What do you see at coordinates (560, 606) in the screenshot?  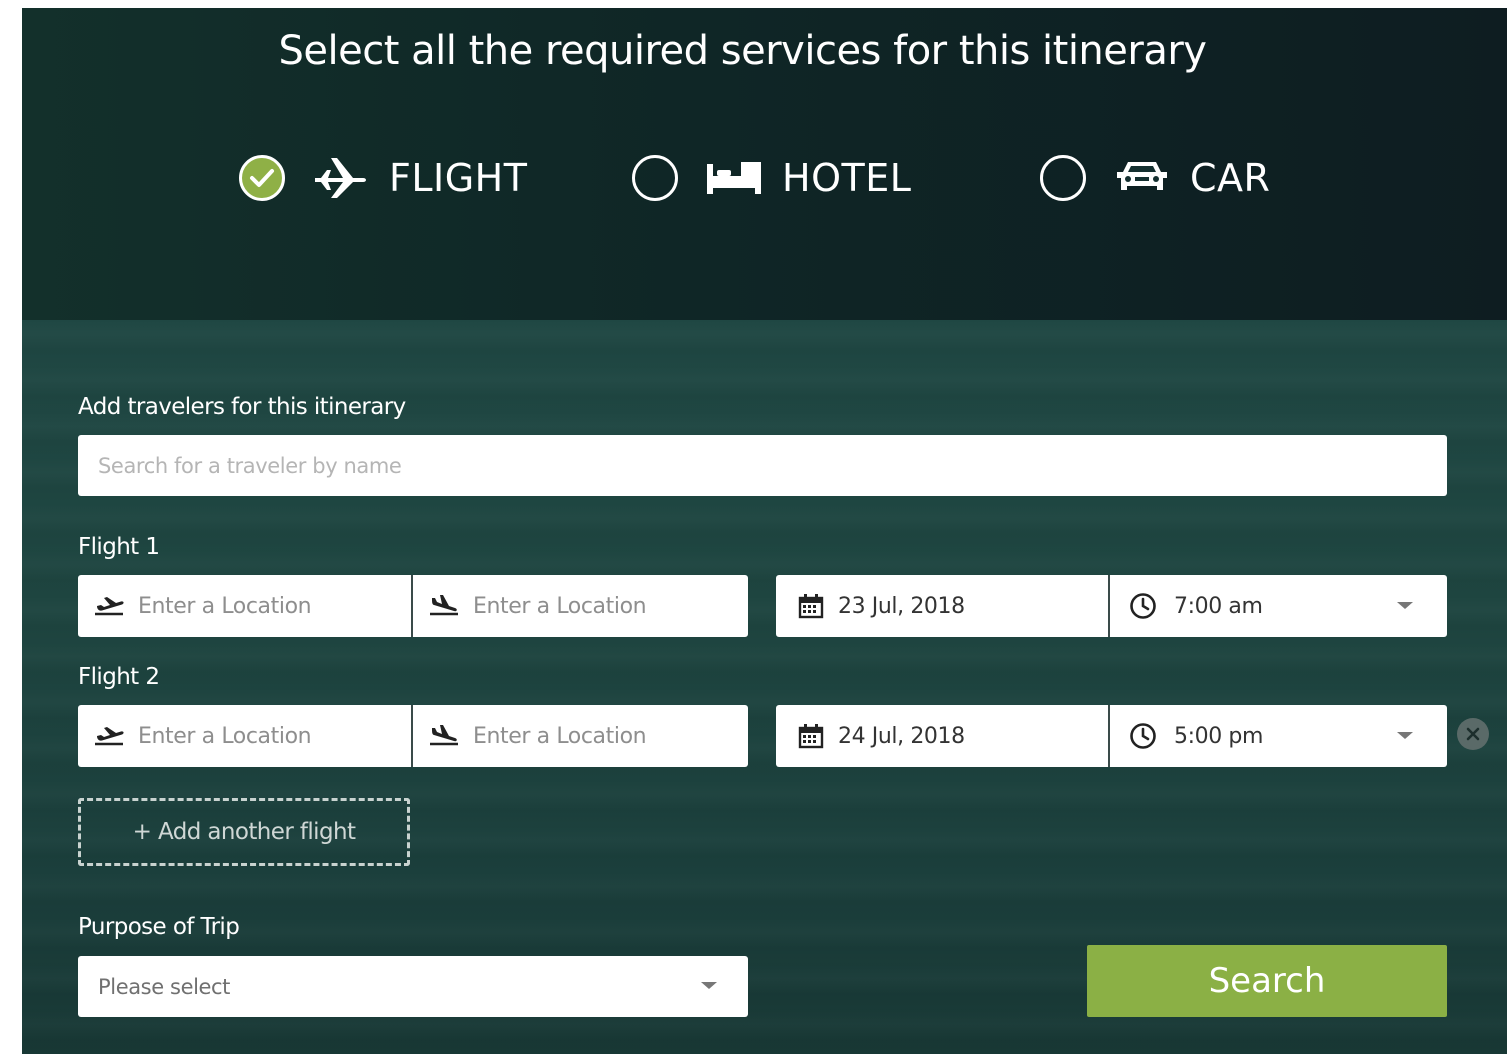 I see `flight-1-arrival-placeholder: Enter a Location` at bounding box center [560, 606].